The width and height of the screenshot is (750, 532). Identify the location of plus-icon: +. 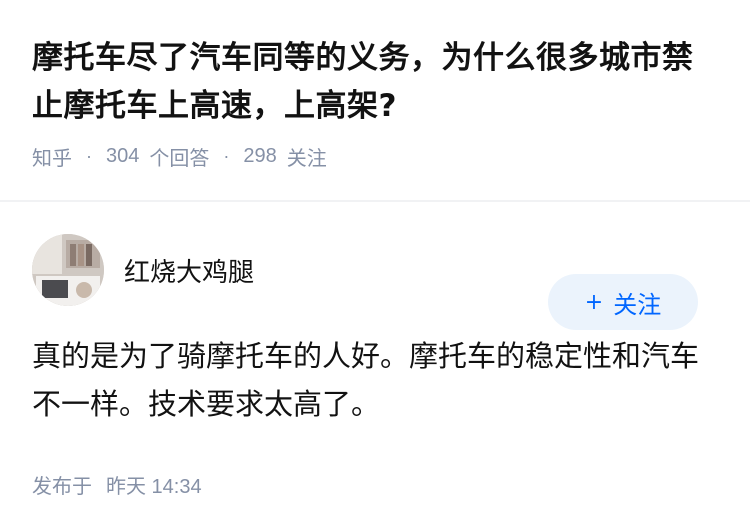
(594, 302).